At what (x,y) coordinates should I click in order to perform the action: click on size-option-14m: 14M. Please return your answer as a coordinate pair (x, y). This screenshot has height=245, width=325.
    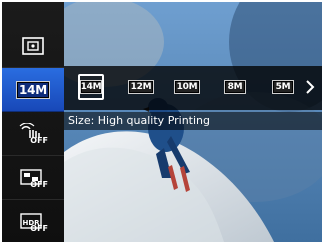
    Looking at the image, I should click on (91, 87).